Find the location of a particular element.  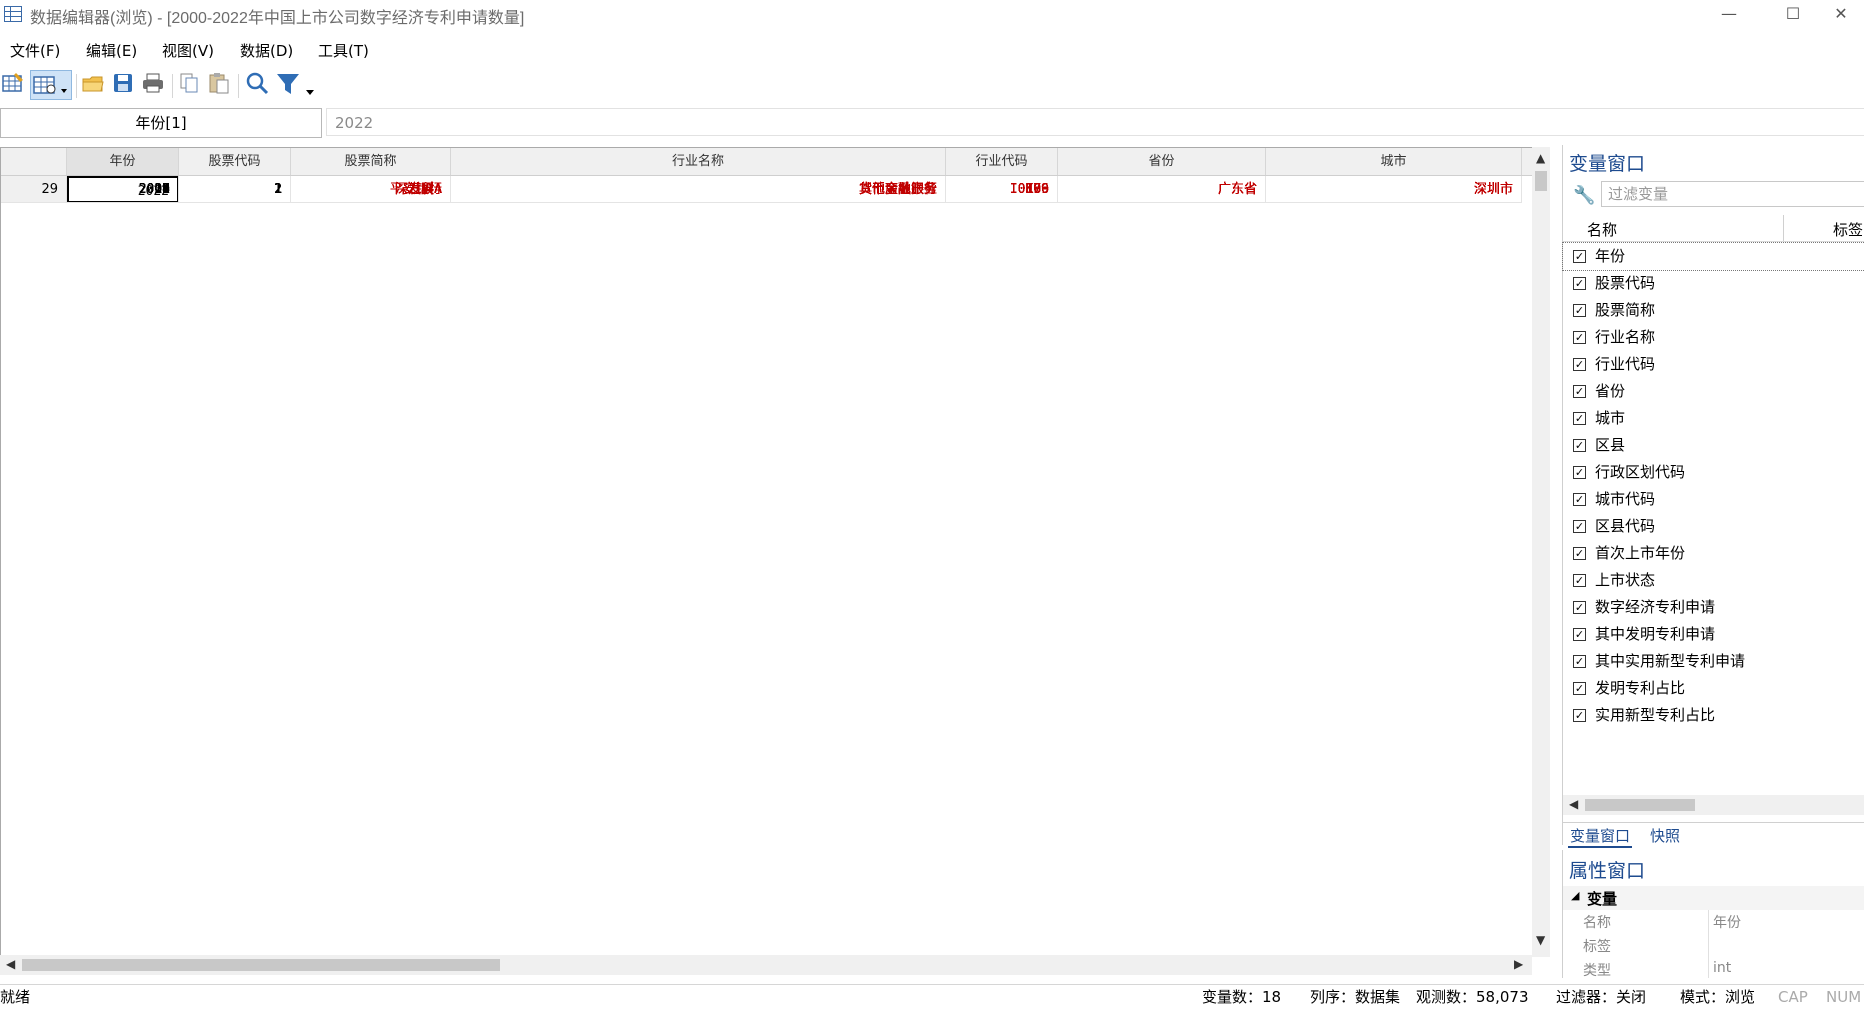

table-cell: 2017 is located at coordinates (123, 189).